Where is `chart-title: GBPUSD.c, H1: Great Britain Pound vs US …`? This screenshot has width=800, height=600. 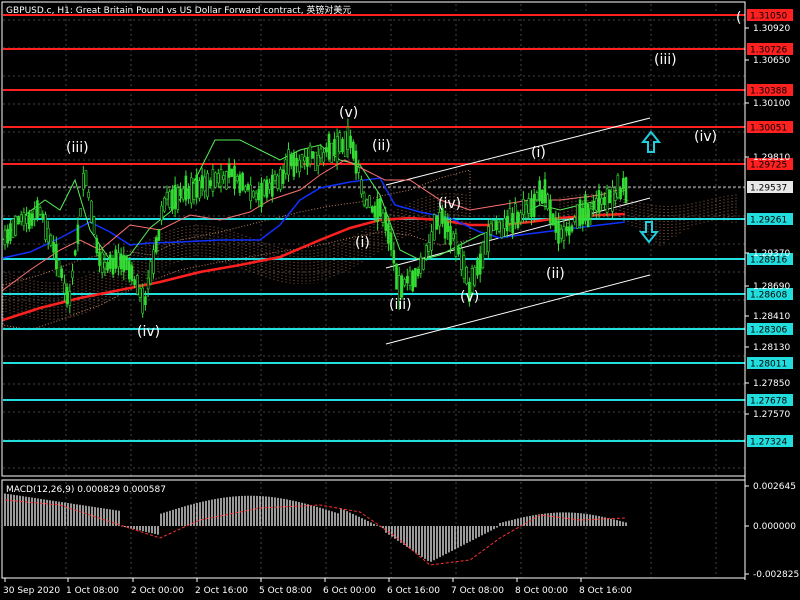
chart-title: GBPUSD.c, H1: Great Britain Pound vs US … is located at coordinates (178, 10).